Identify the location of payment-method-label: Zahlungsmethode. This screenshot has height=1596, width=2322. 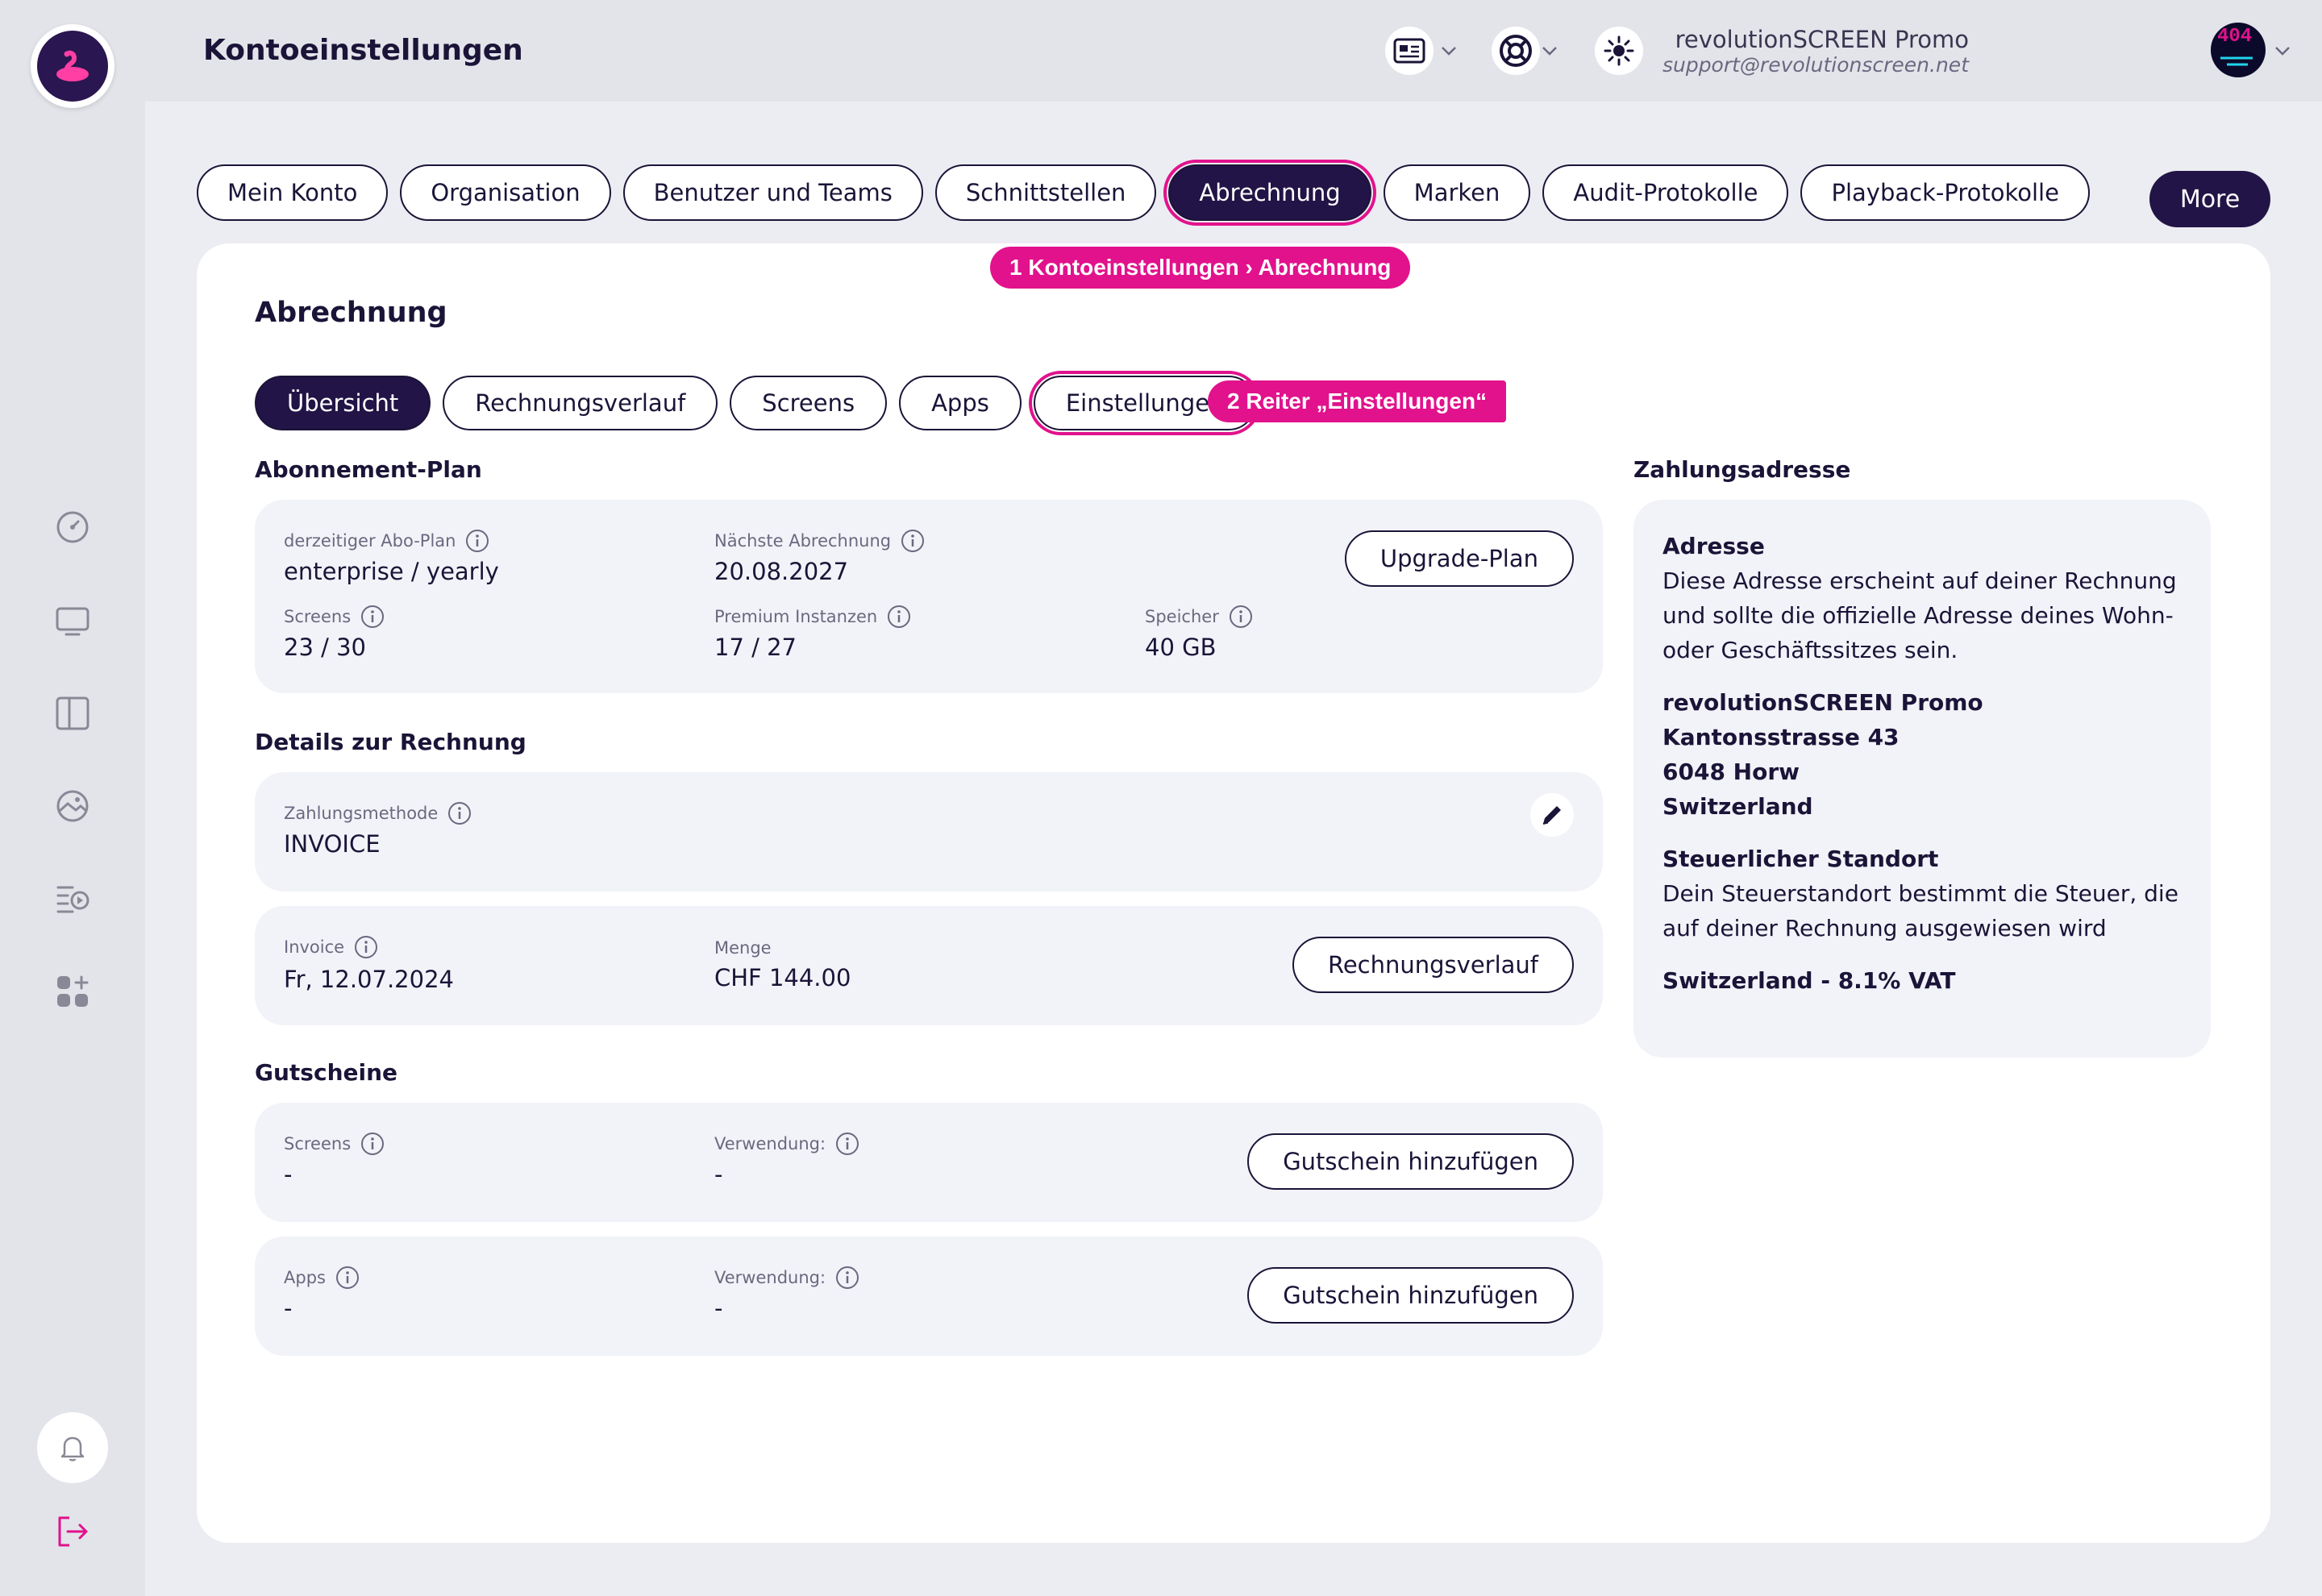
(361, 813).